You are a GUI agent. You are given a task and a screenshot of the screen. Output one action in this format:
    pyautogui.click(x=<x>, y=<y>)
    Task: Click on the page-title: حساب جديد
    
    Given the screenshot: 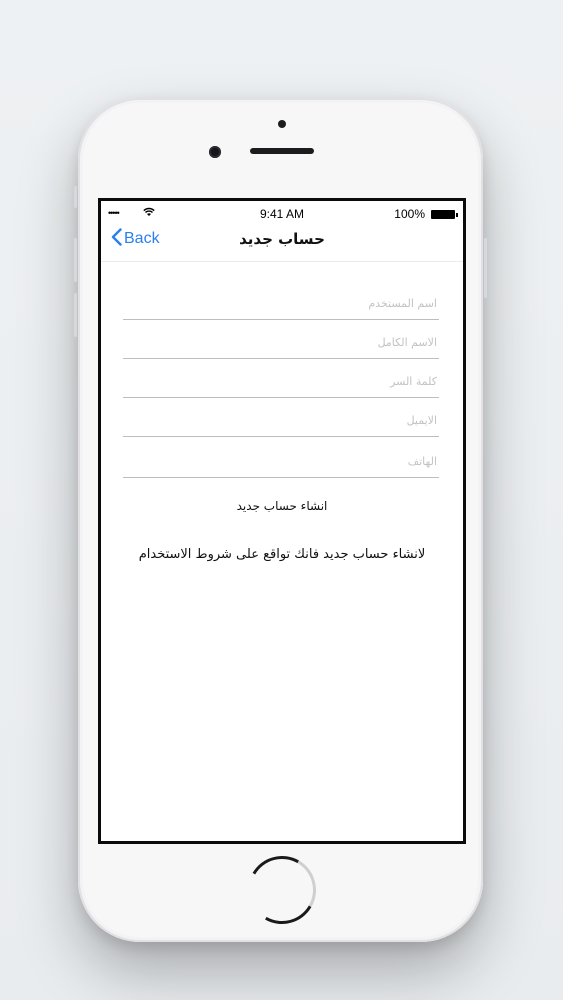 What is the action you would take?
    pyautogui.click(x=282, y=239)
    